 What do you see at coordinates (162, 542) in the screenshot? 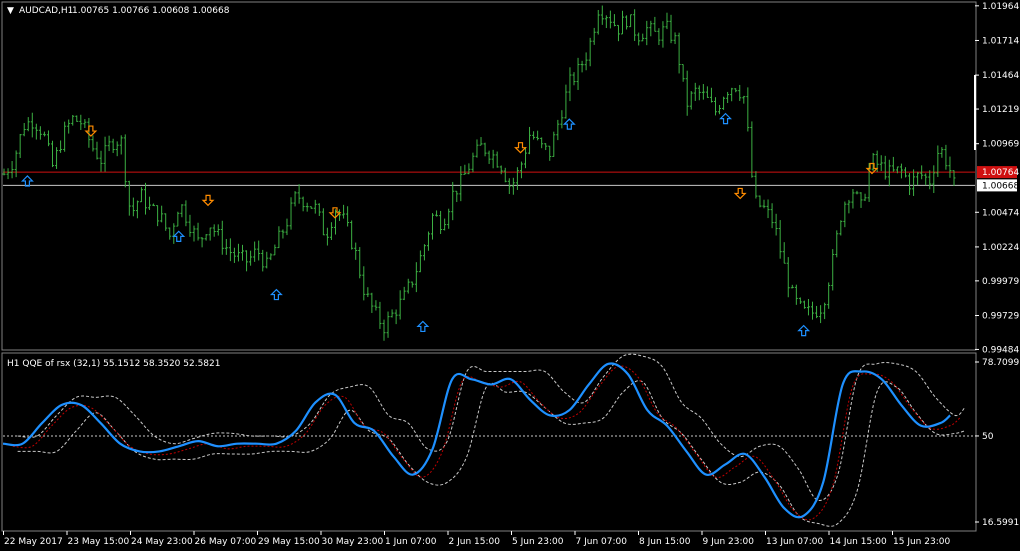
I see `time-tick-label: 24 May 23:00` at bounding box center [162, 542].